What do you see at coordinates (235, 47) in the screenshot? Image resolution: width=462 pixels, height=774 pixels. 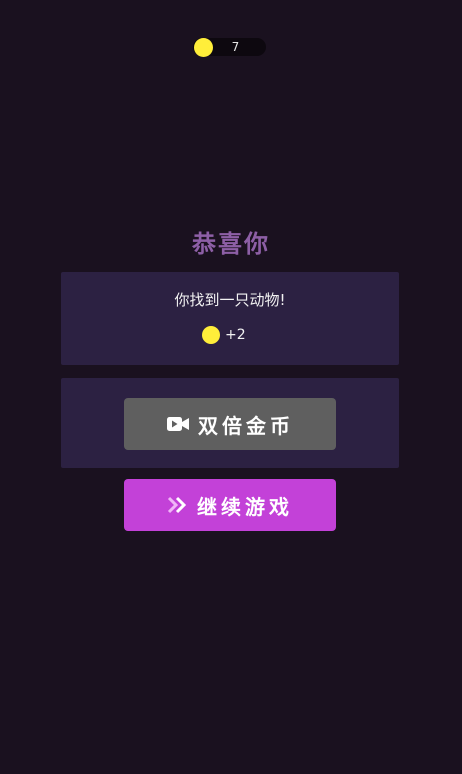 I see `coin-count: 7` at bounding box center [235, 47].